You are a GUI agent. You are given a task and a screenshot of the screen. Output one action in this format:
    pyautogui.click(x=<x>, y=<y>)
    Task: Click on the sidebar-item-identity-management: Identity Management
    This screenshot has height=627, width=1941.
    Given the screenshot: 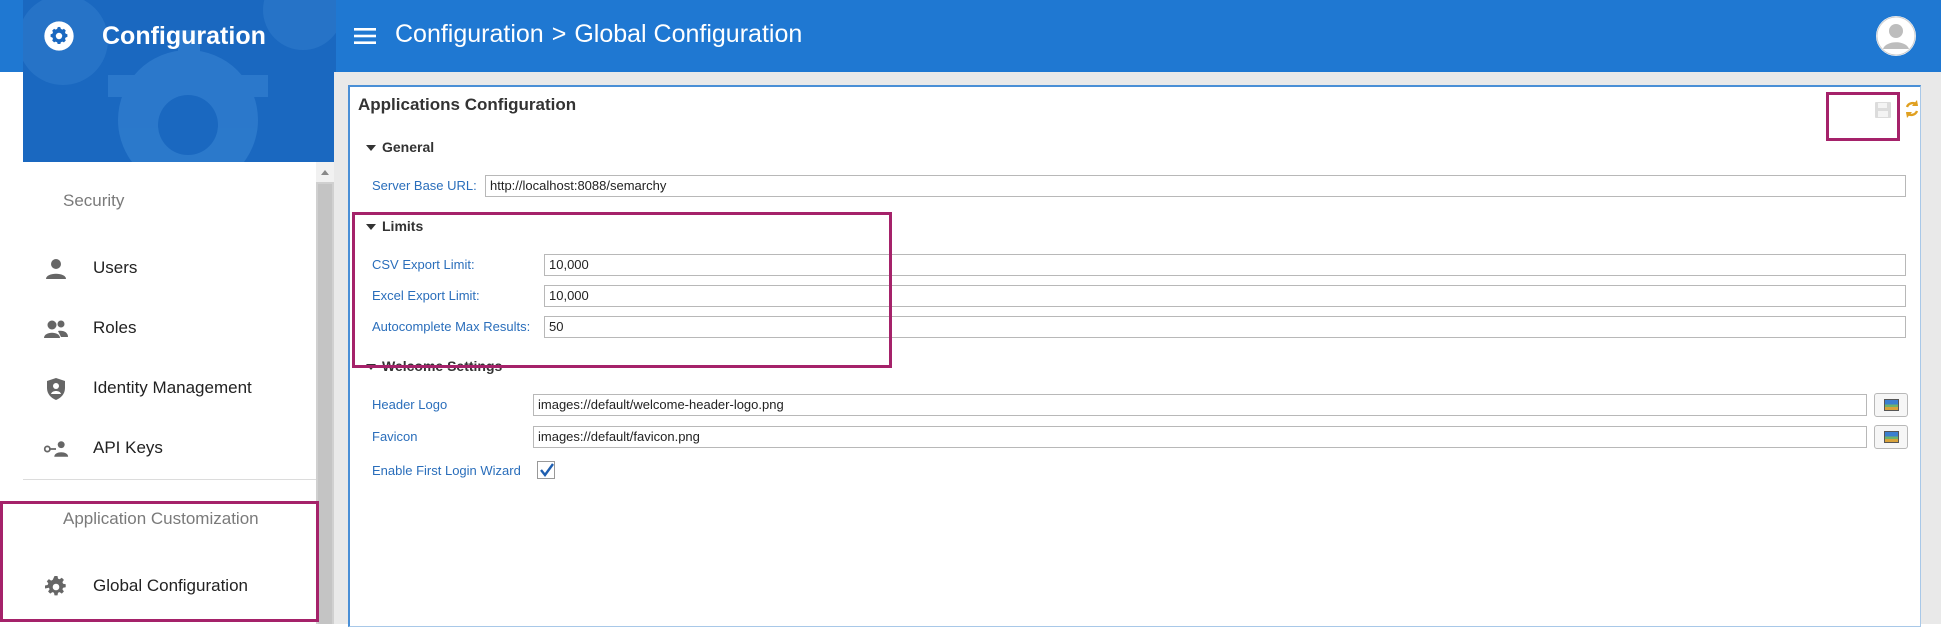 What is the action you would take?
    pyautogui.click(x=169, y=389)
    